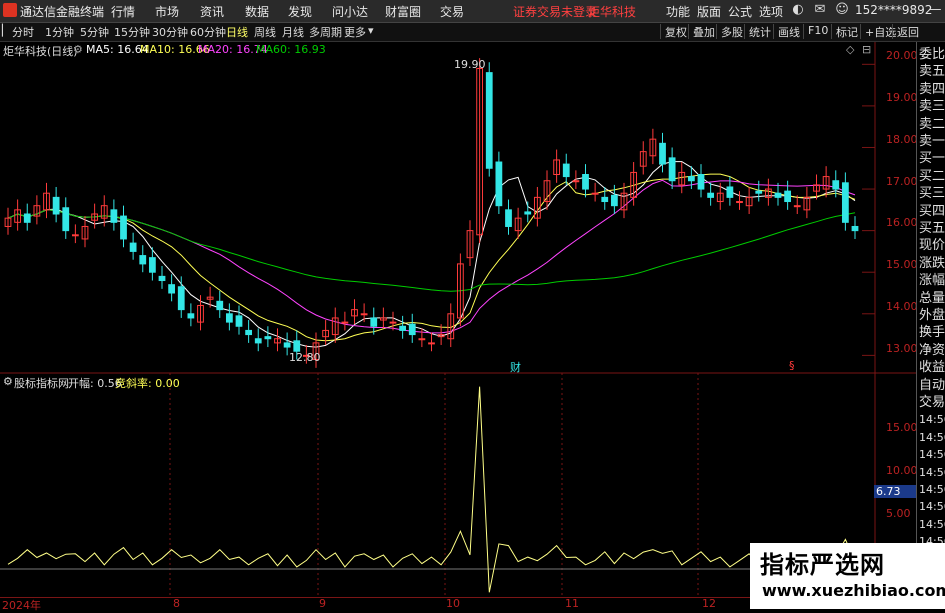  What do you see at coordinates (94, 32) in the screenshot?
I see `period-5min: 5分钟` at bounding box center [94, 32].